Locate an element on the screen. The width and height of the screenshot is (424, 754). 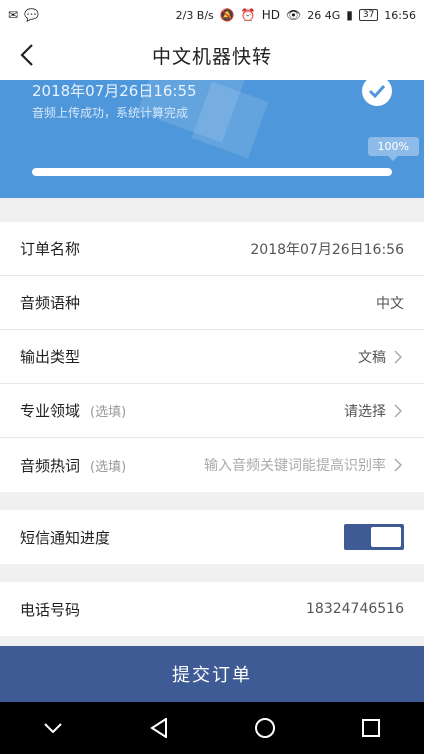
output-type-value: 文稿 is located at coordinates (372, 357).